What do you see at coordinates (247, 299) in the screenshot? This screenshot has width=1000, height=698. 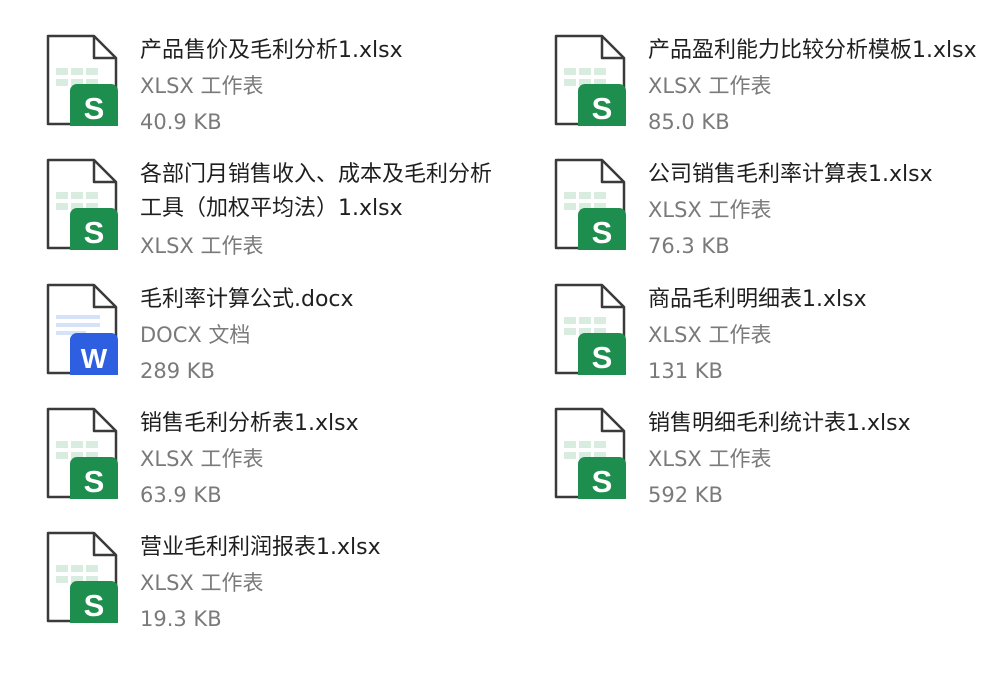 I see `file-name: 毛利率计算公式.docx` at bounding box center [247, 299].